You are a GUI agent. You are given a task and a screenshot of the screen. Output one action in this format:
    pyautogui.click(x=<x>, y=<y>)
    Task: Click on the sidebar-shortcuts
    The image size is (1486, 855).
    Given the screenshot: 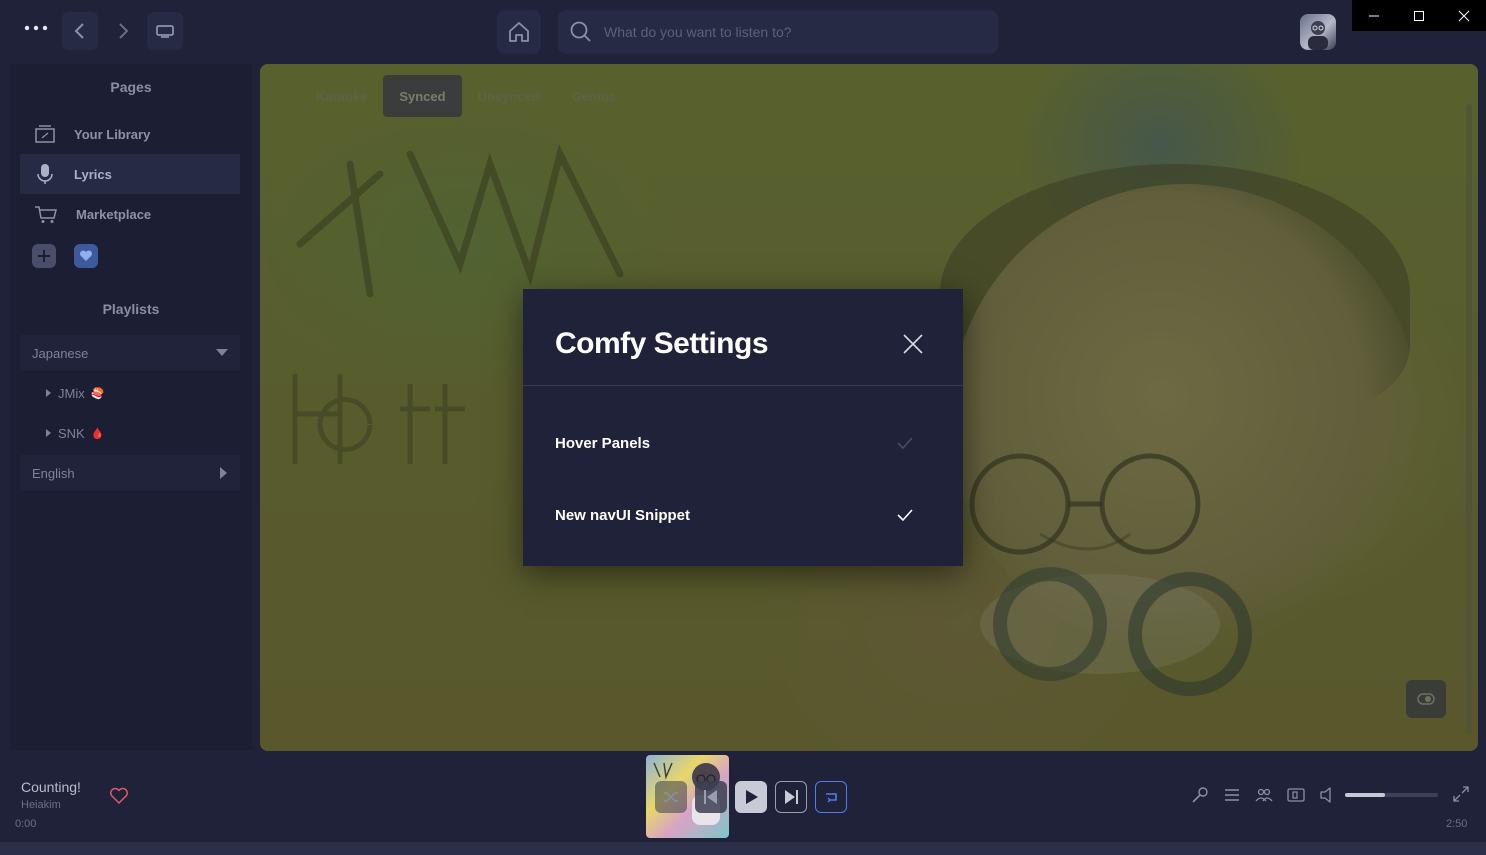 What is the action you would take?
    pyautogui.click(x=65, y=256)
    